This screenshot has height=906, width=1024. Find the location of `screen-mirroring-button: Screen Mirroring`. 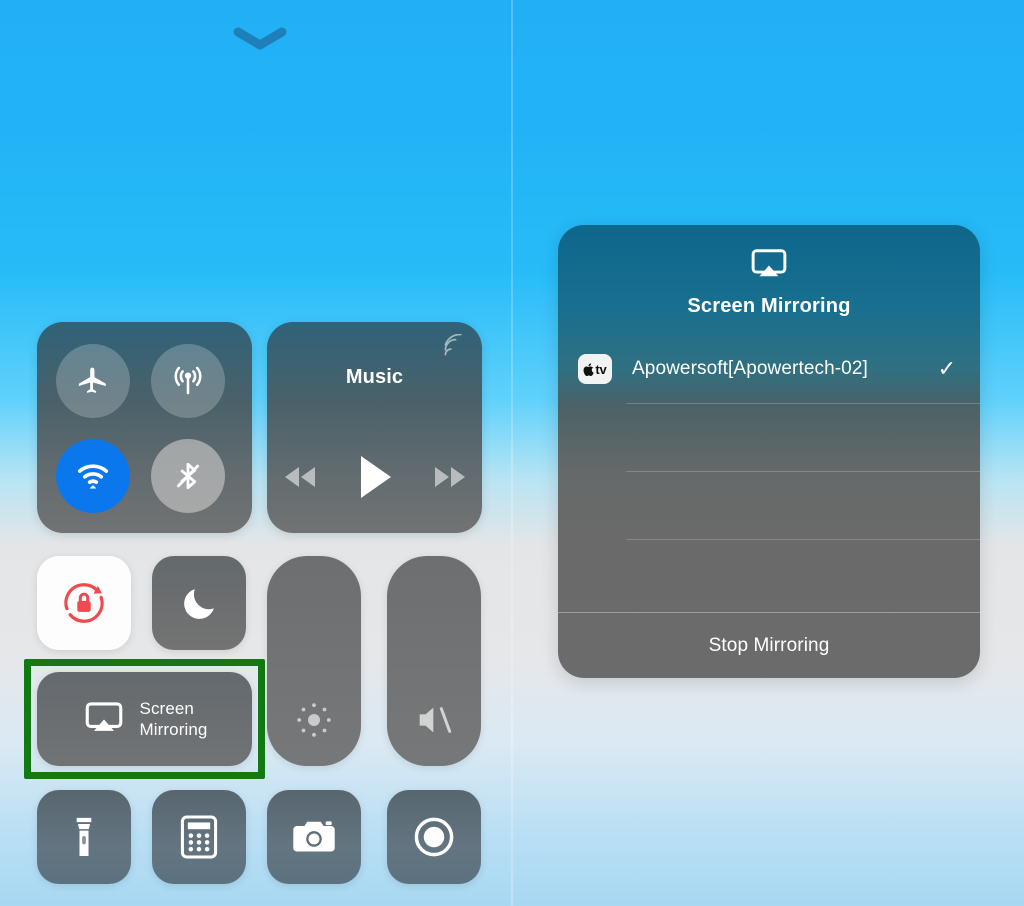

screen-mirroring-button: Screen Mirroring is located at coordinates (144, 719).